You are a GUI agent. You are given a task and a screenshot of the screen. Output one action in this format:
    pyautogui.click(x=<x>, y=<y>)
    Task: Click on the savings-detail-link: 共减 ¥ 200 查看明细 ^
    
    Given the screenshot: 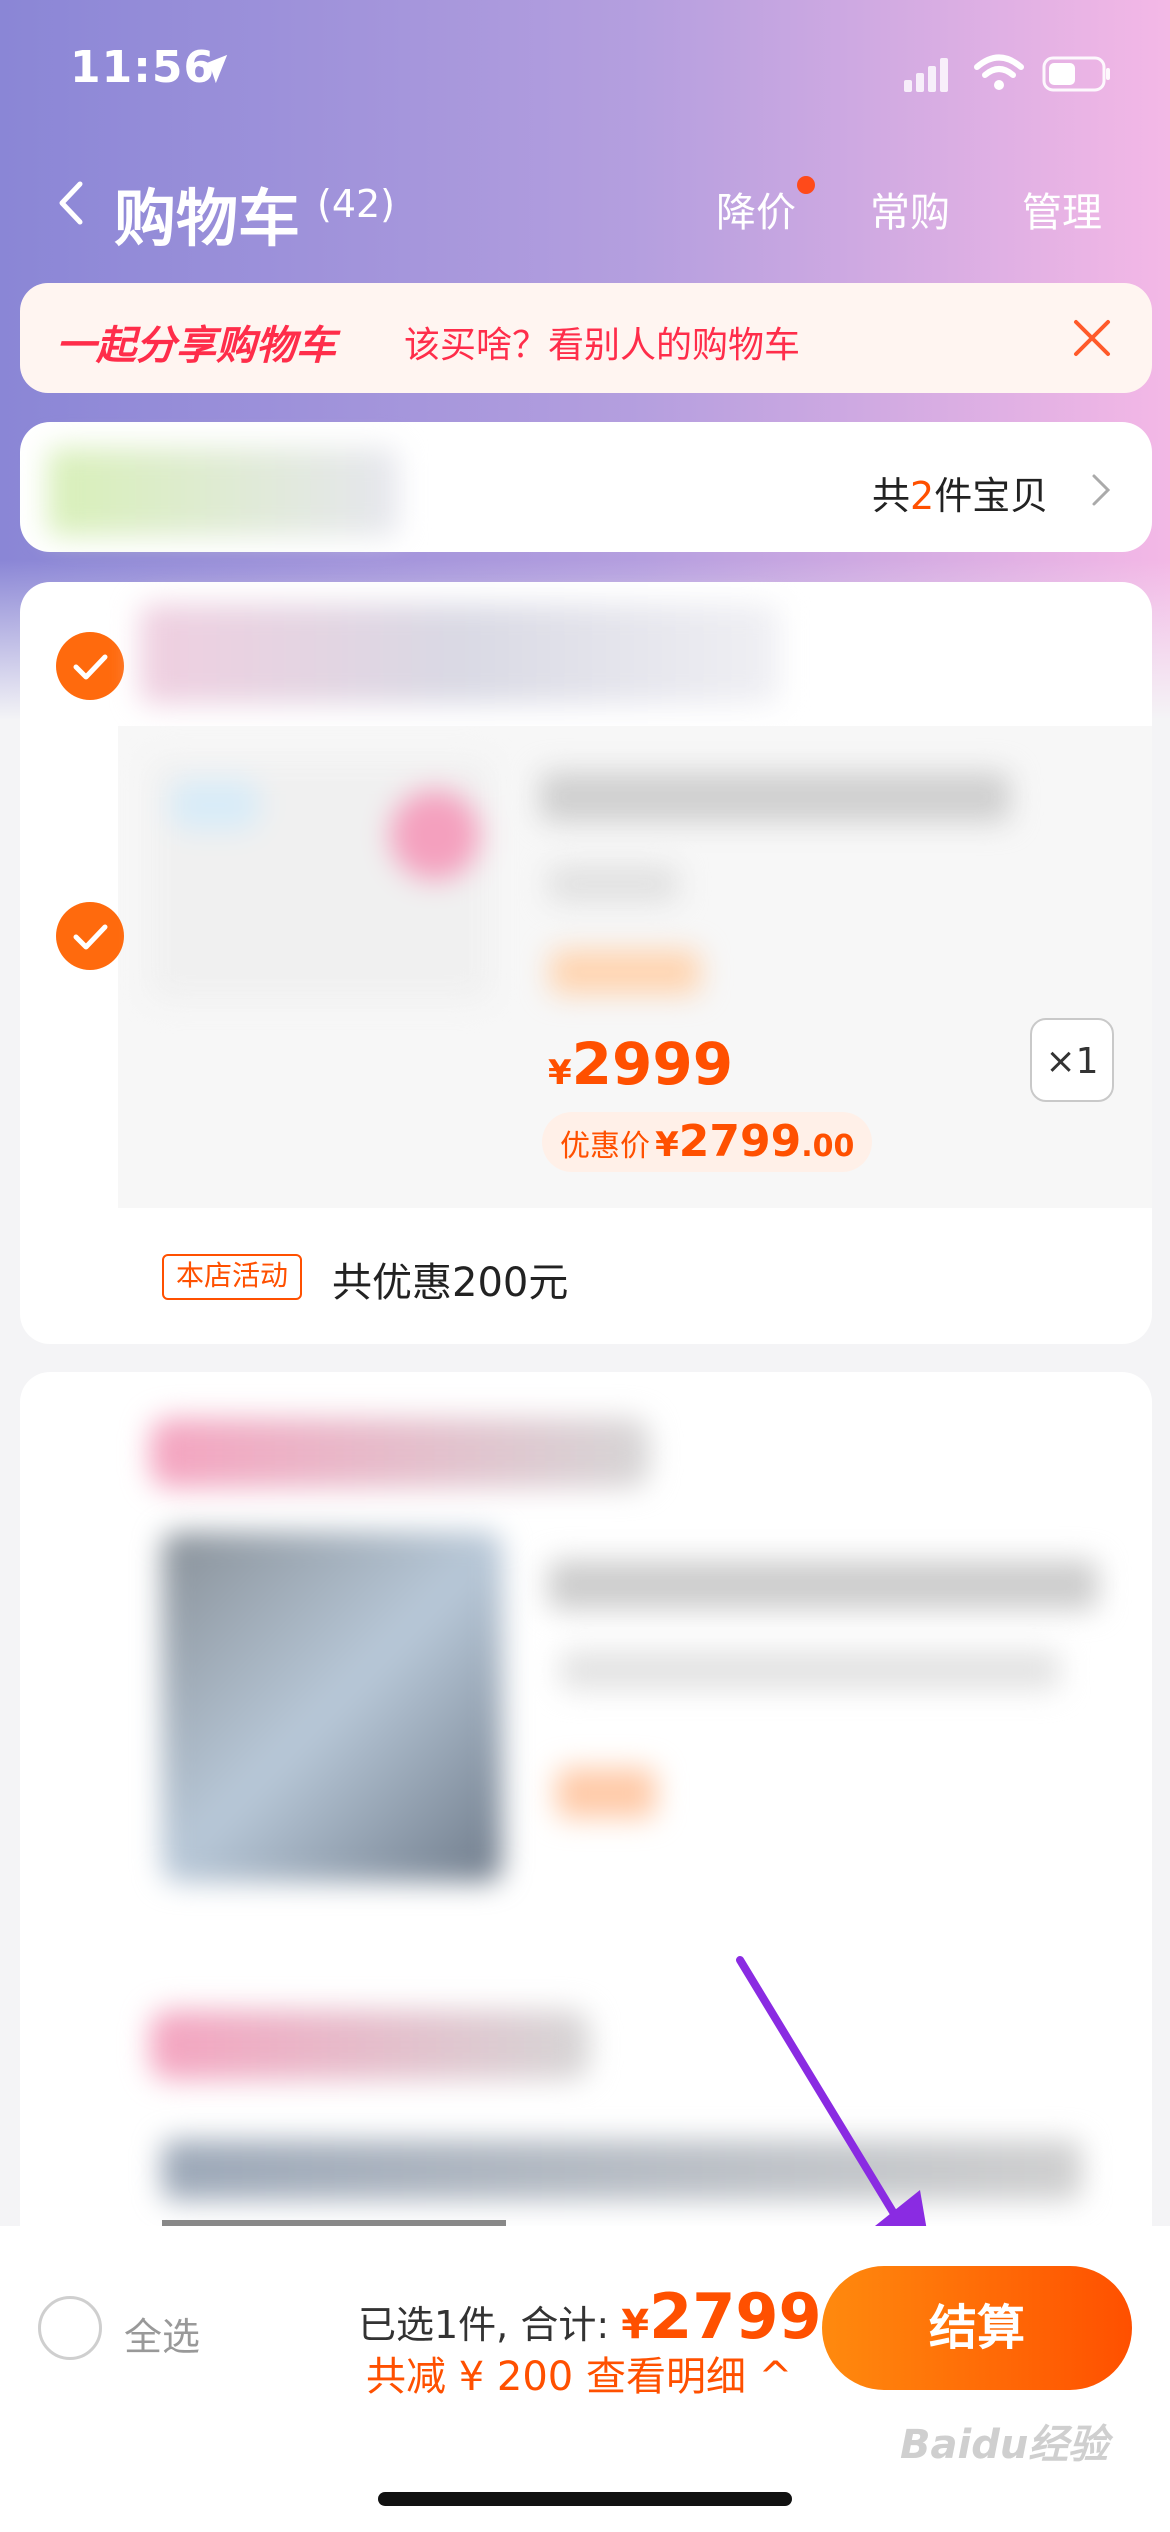 What is the action you would take?
    pyautogui.click(x=579, y=2373)
    